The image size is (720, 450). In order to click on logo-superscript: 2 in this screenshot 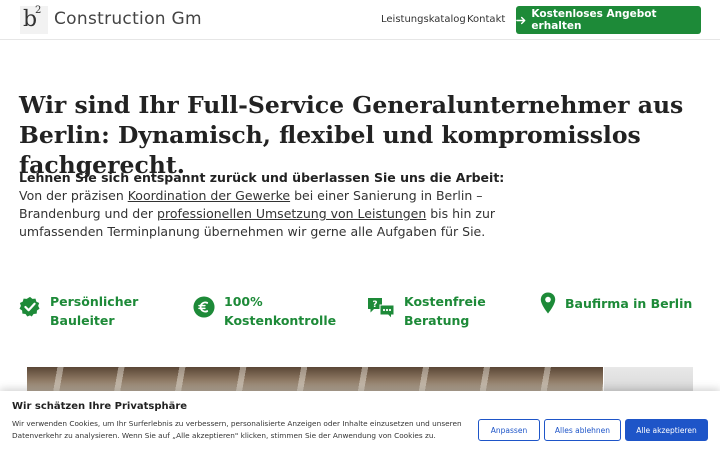, I will do `click(38, 10)`.